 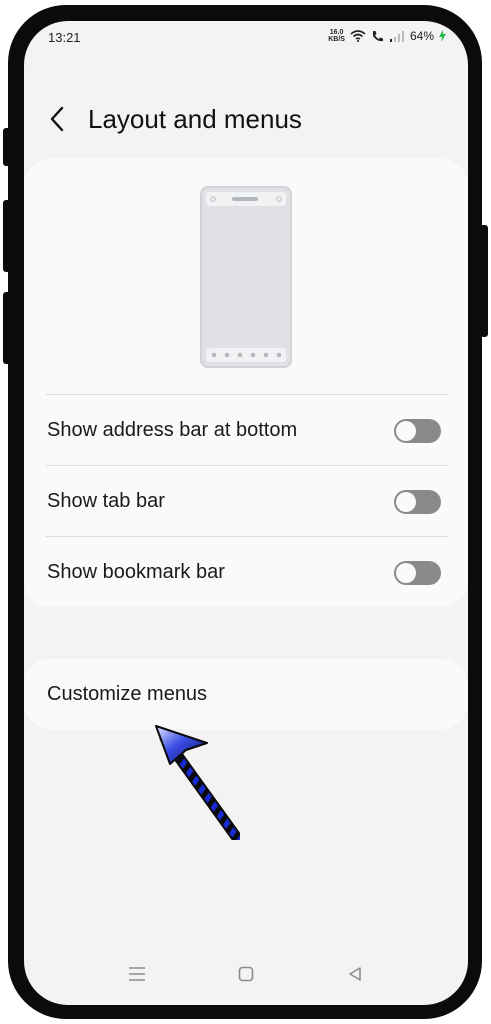 I want to click on signal-icon, so click(x=396, y=36).